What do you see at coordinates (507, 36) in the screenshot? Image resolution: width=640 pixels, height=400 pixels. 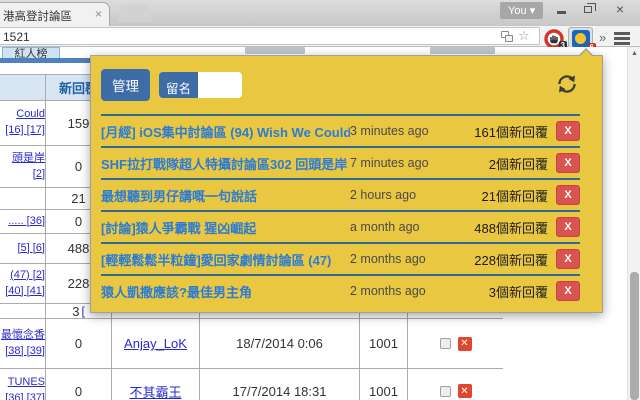 I see `reader-mode-icon` at bounding box center [507, 36].